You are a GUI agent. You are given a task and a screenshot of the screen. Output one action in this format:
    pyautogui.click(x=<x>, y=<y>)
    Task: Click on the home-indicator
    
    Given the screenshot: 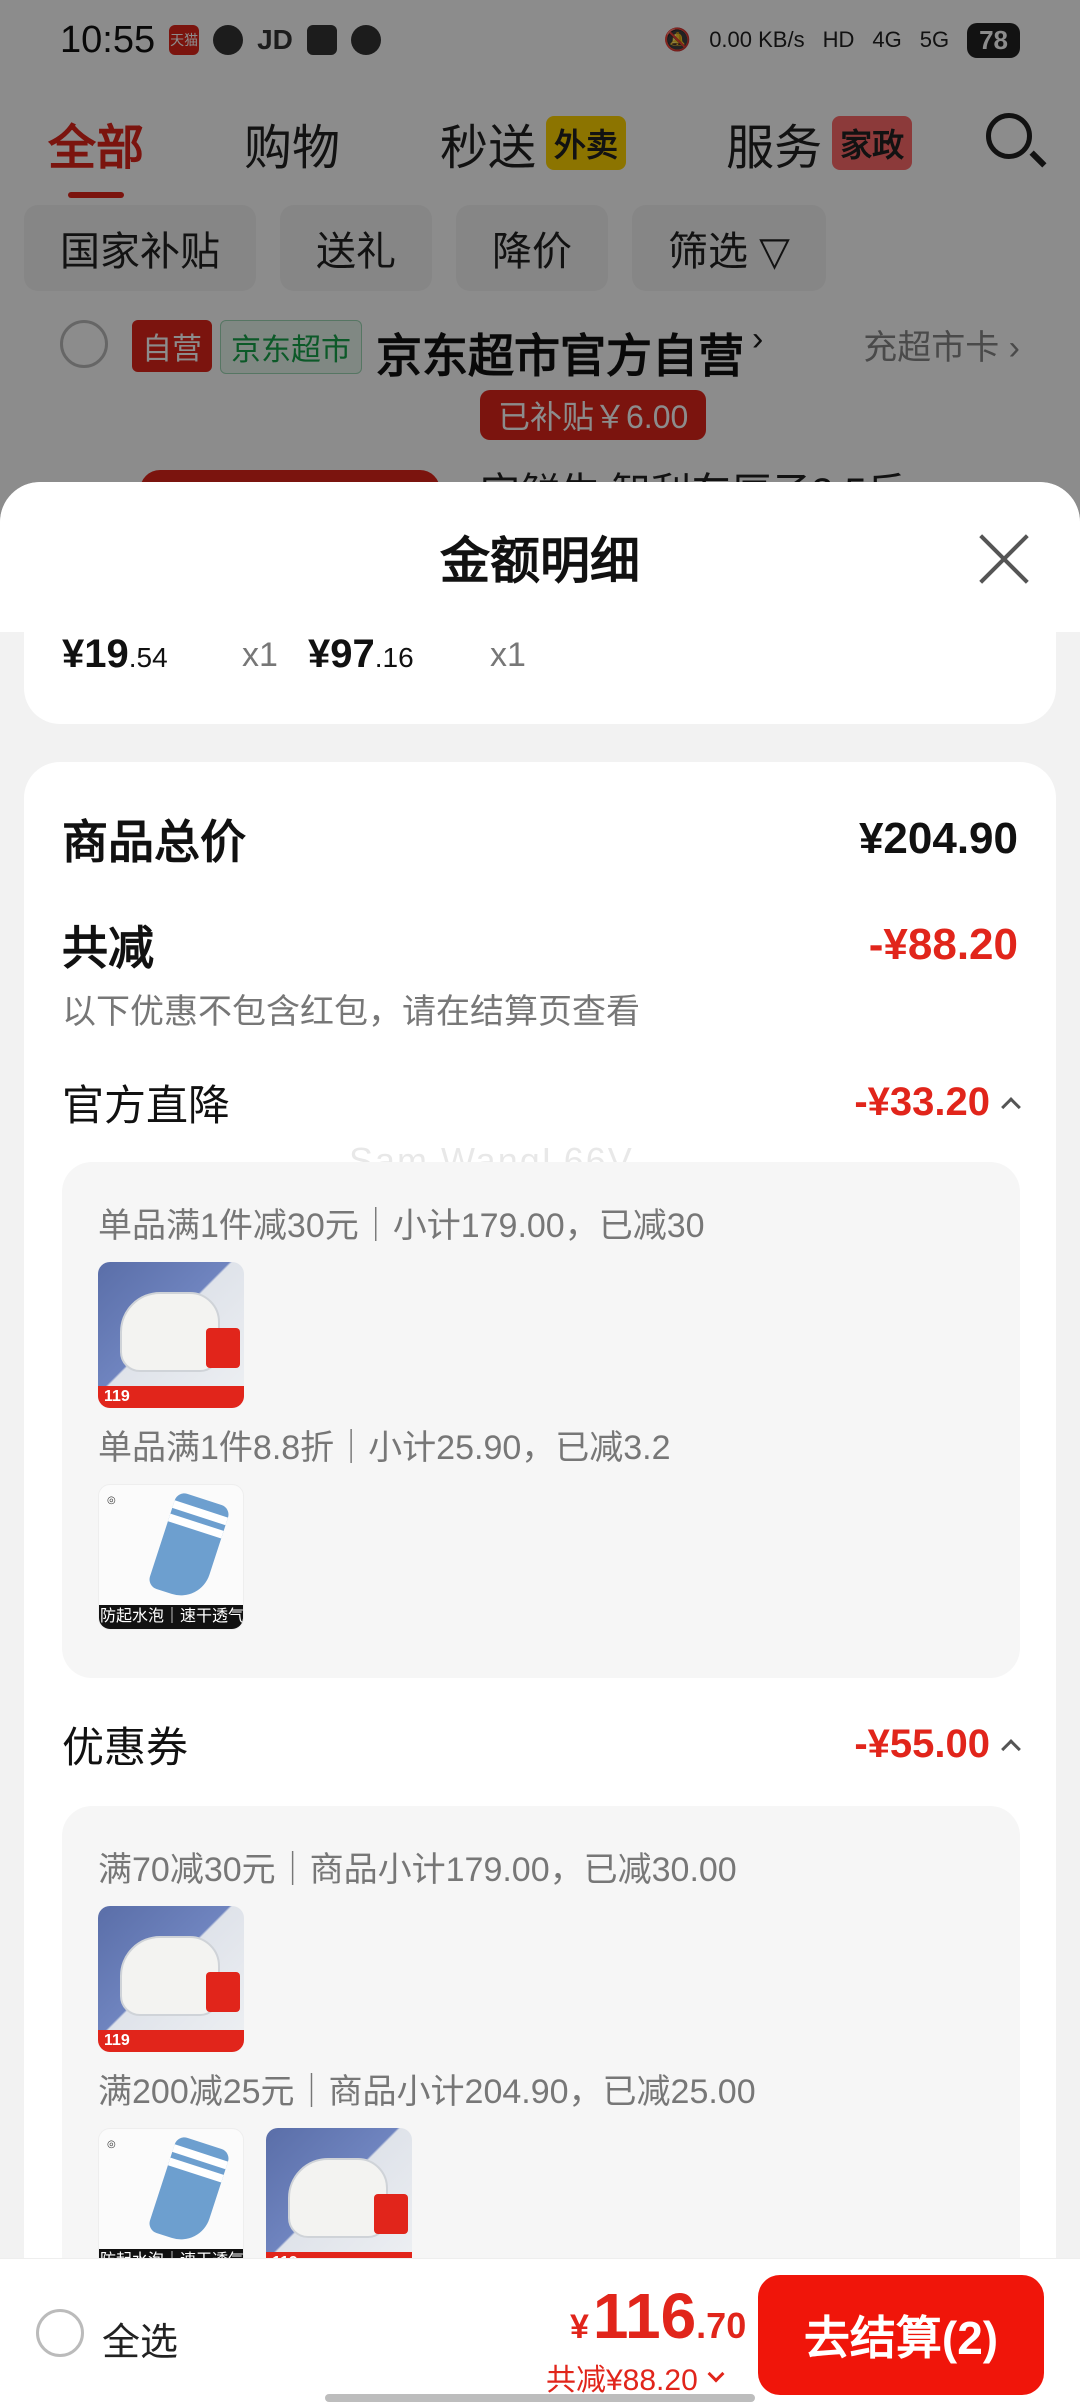 What is the action you would take?
    pyautogui.click(x=540, y=2398)
    